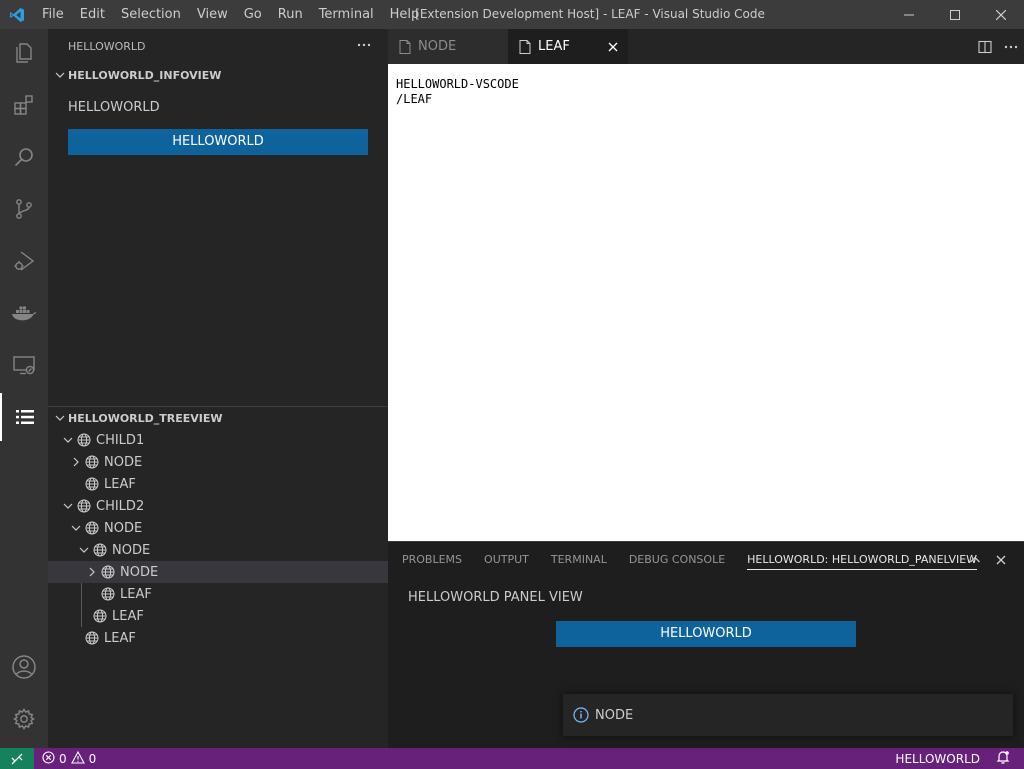  What do you see at coordinates (506, 559) in the screenshot?
I see `tab-output: OUTPUT` at bounding box center [506, 559].